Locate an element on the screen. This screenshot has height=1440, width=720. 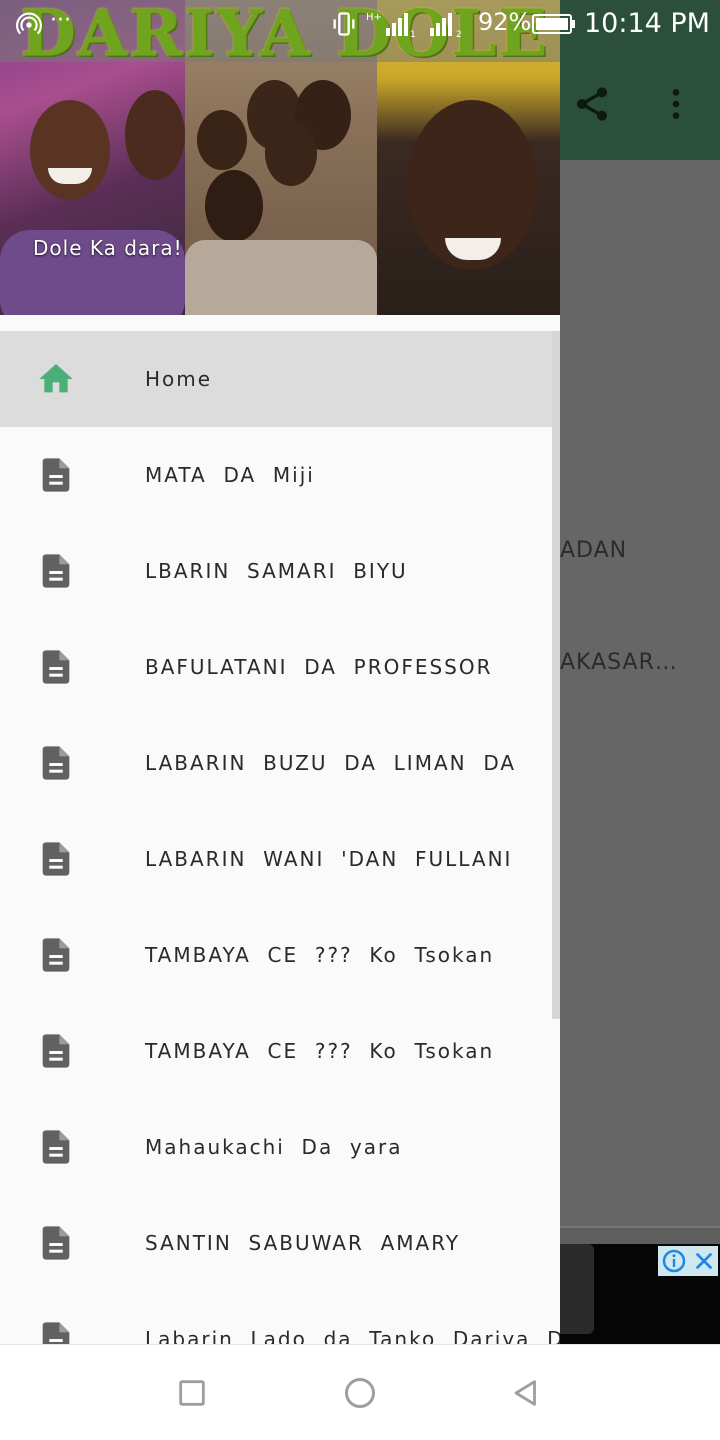
drawer-menu-item: Mahaukachi Da yara is located at coordinates (280, 1147).